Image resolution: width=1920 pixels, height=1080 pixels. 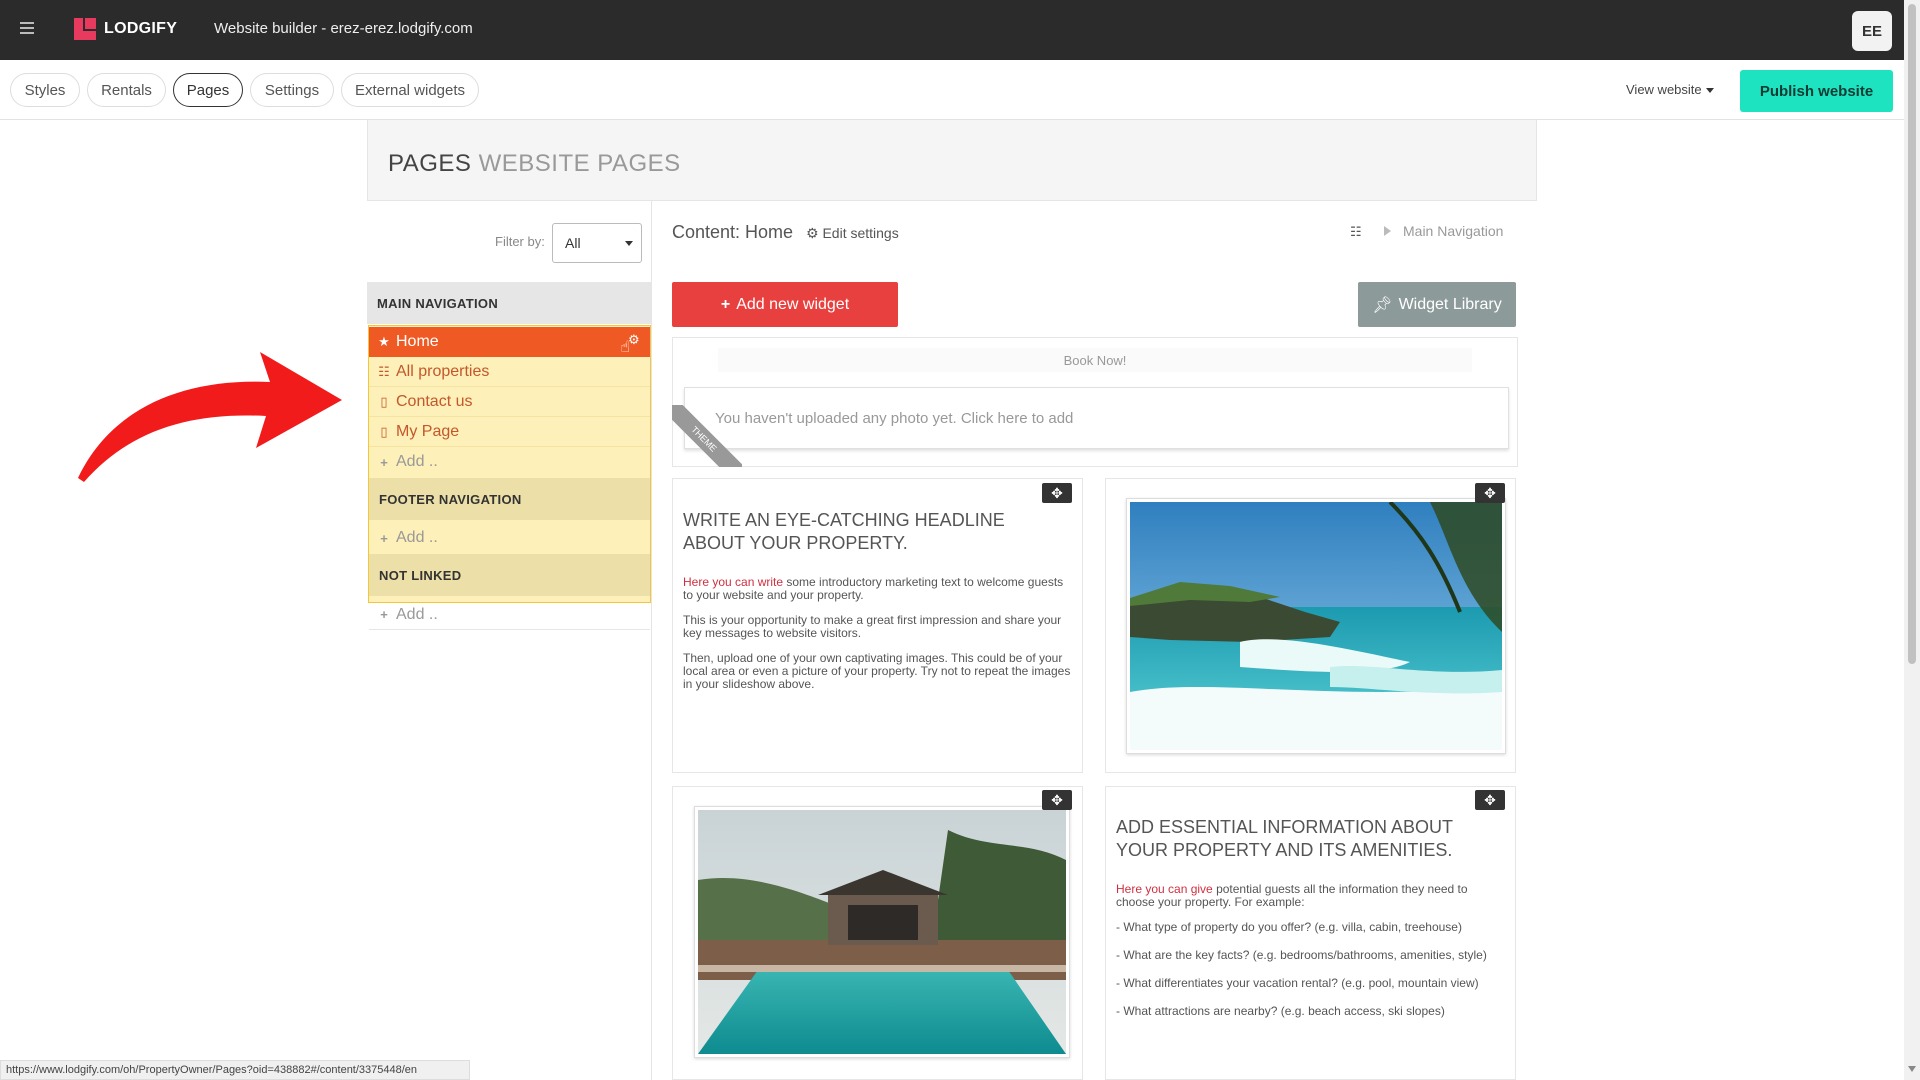 I want to click on filter-label: Filter by:, so click(x=520, y=241).